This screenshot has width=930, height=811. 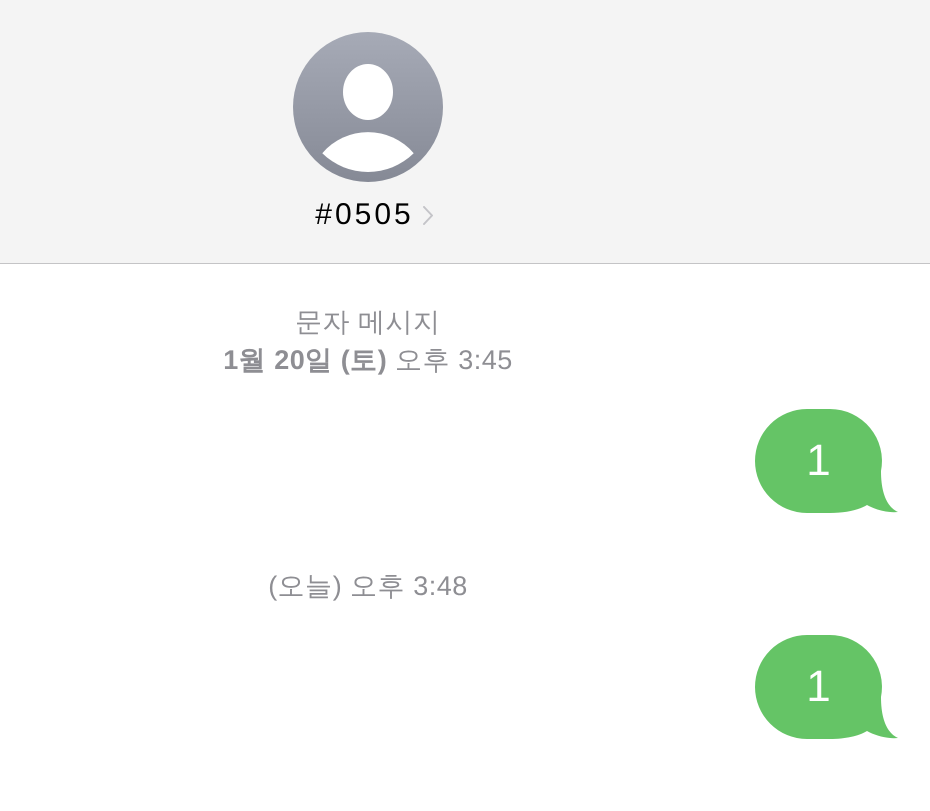 I want to click on avatar-silhouette-icon, so click(x=368, y=107).